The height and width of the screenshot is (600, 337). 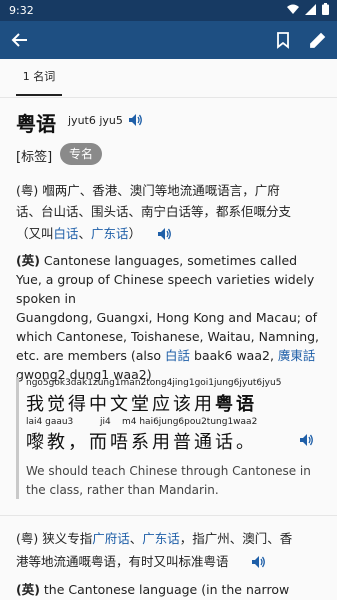 What do you see at coordinates (293, 9) in the screenshot?
I see `wifi-icon` at bounding box center [293, 9].